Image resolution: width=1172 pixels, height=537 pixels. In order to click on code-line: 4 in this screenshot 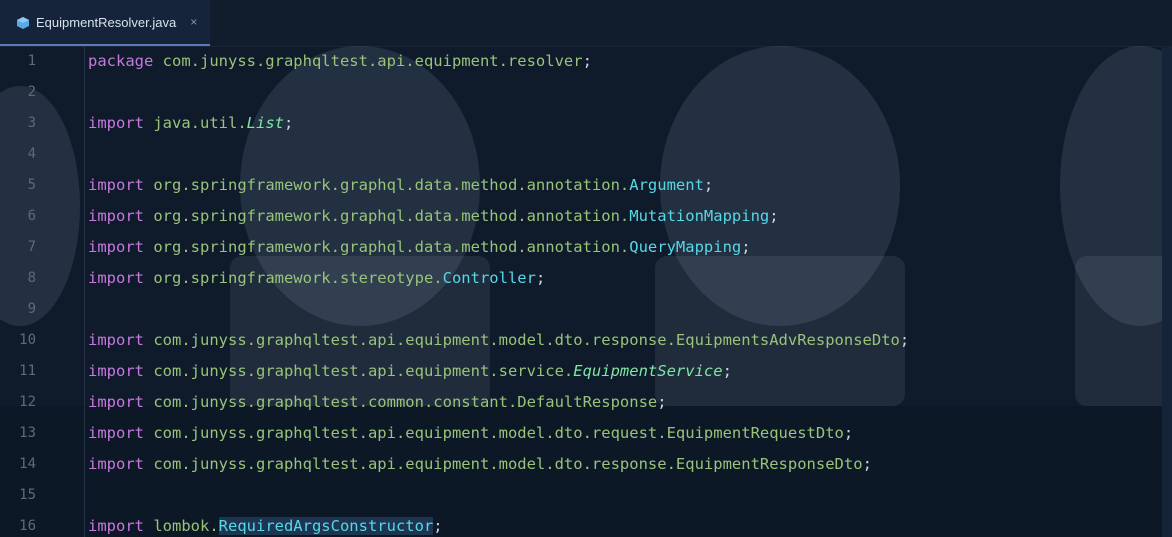, I will do `click(586, 154)`.